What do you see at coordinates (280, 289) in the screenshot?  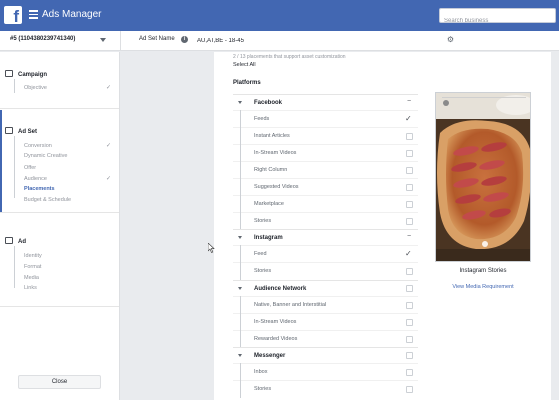 I see `platform-group-name: Audience Network` at bounding box center [280, 289].